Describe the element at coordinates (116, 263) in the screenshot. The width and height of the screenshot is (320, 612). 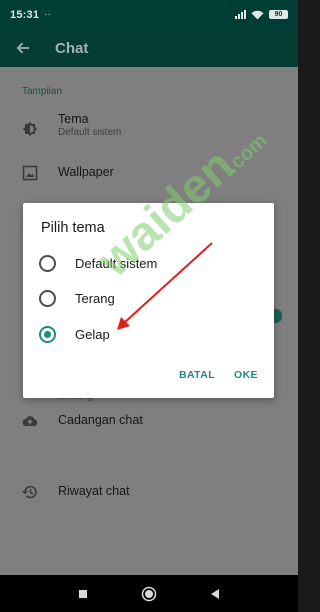
I see `radio-label-default: Default sistem` at that location.